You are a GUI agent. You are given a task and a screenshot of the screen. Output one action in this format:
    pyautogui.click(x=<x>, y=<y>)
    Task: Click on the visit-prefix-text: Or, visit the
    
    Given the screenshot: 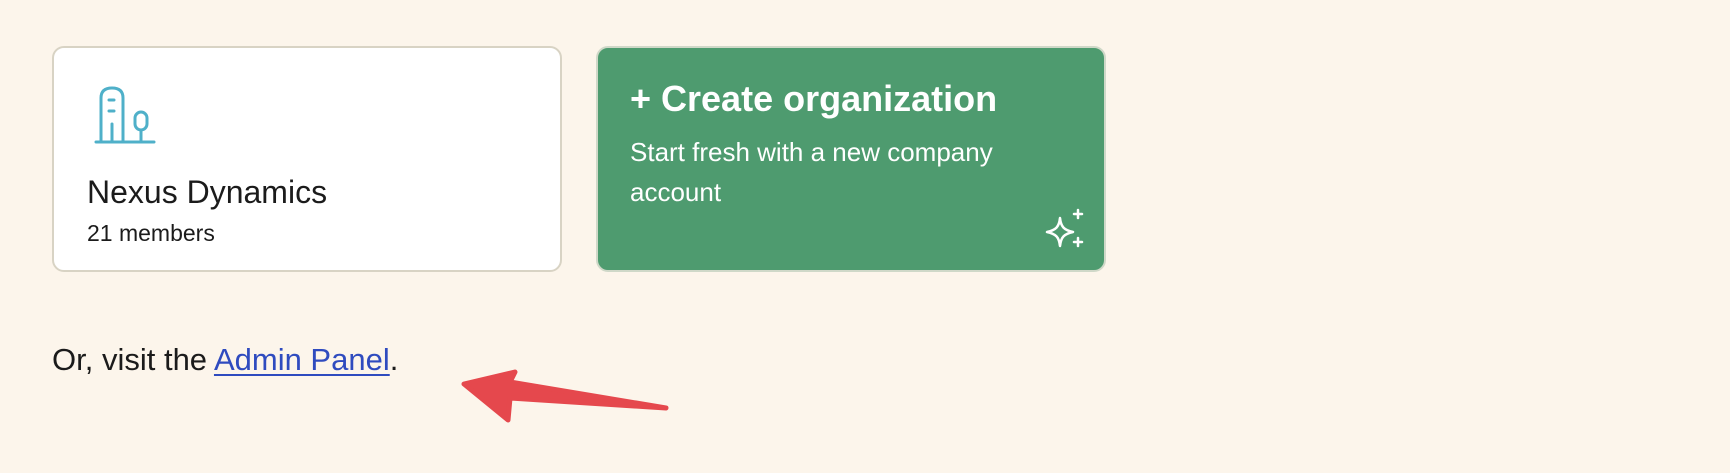 What is the action you would take?
    pyautogui.click(x=133, y=359)
    